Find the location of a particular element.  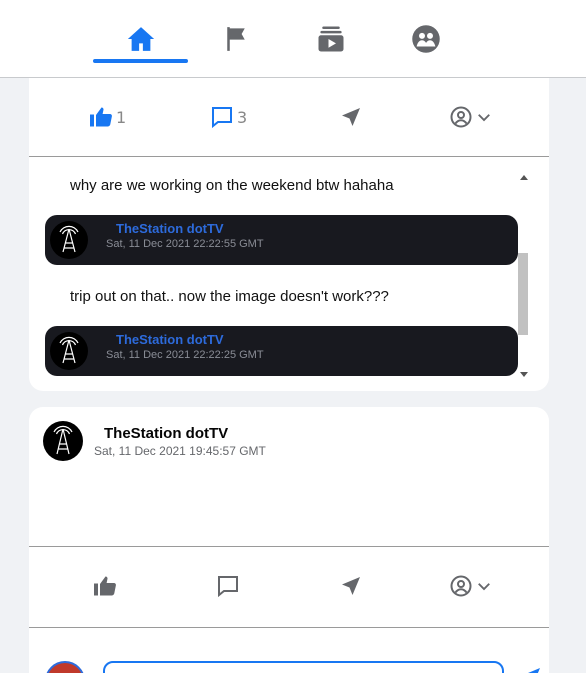

comment-timestamp: Sat, 11 Dec 2021 22:22:25 GMT is located at coordinates (185, 355).